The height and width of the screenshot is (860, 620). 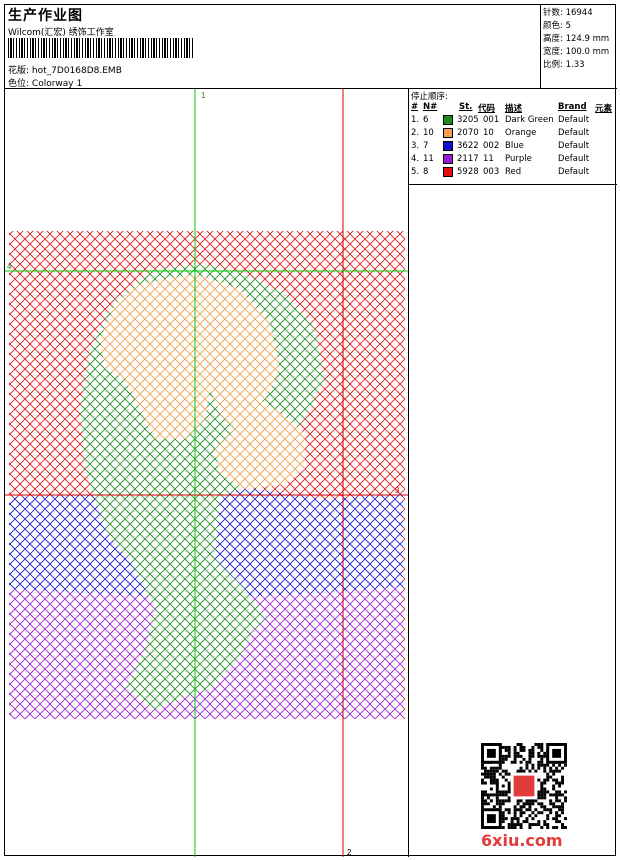 I want to click on stop-row: 1. 6 3205 001 Dark Green Default, so click(x=513, y=120).